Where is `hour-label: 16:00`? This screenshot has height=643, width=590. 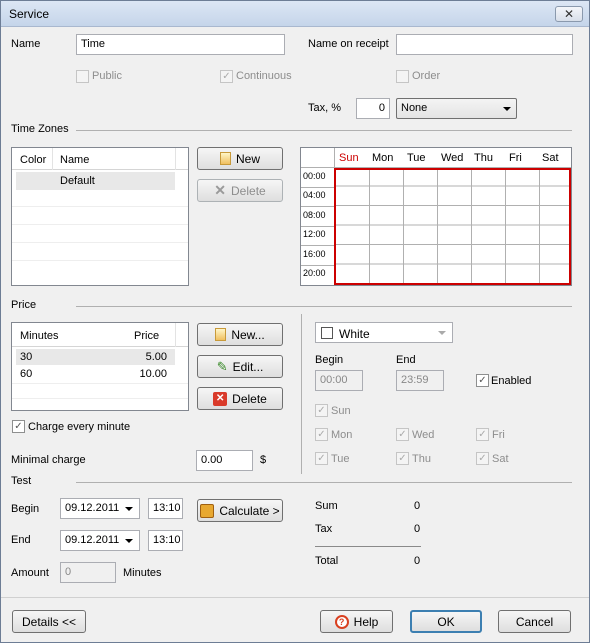
hour-label: 16:00 is located at coordinates (314, 254).